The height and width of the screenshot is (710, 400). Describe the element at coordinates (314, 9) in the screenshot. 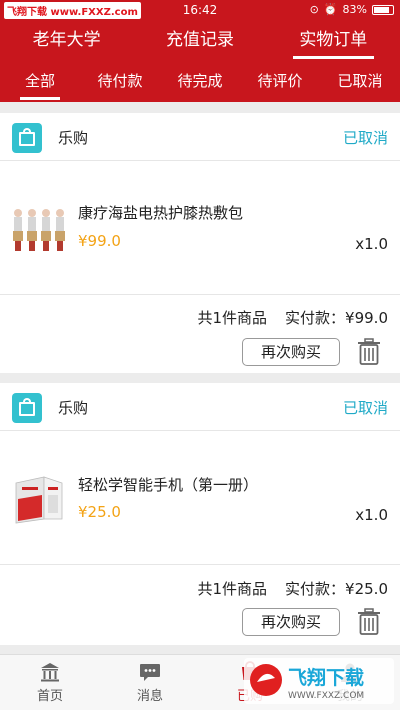

I see `location-icon: ⊙` at that location.